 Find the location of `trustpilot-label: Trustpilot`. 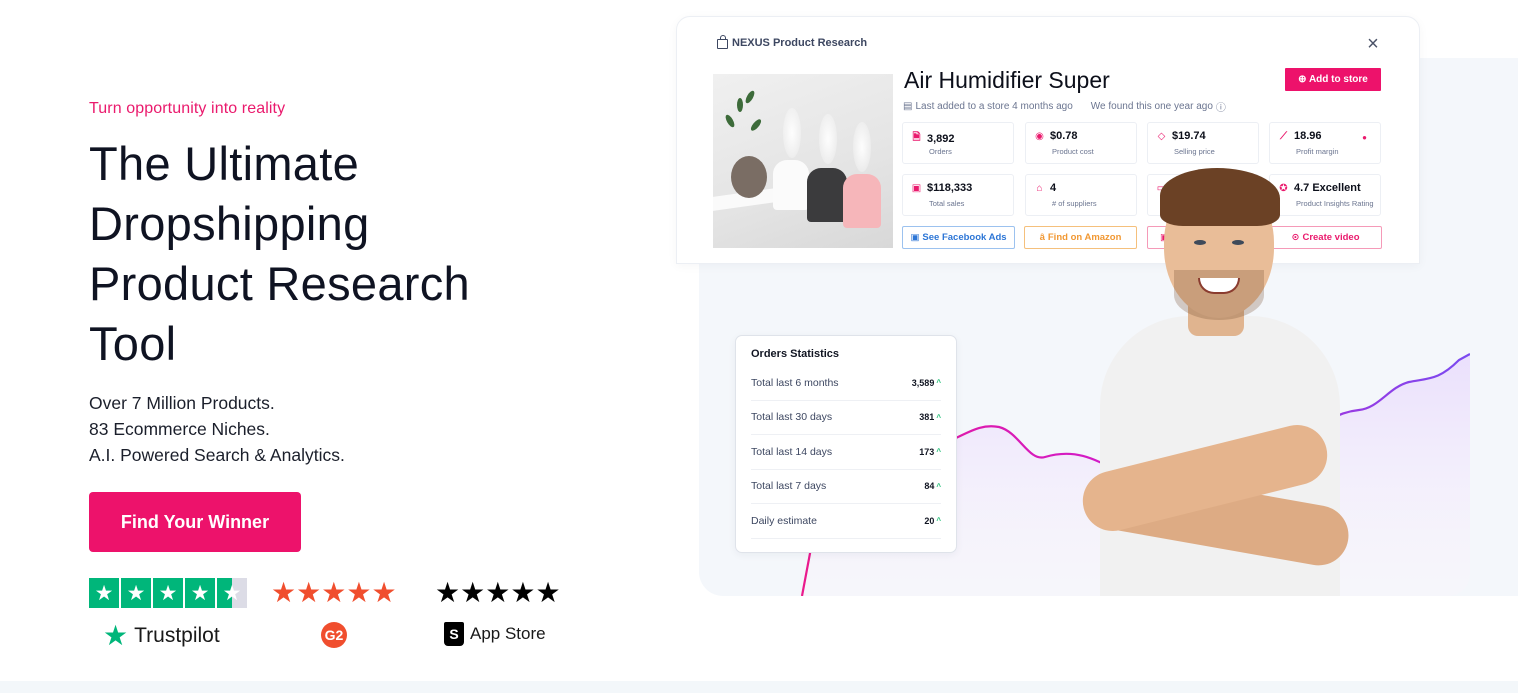

trustpilot-label: Trustpilot is located at coordinates (177, 635).